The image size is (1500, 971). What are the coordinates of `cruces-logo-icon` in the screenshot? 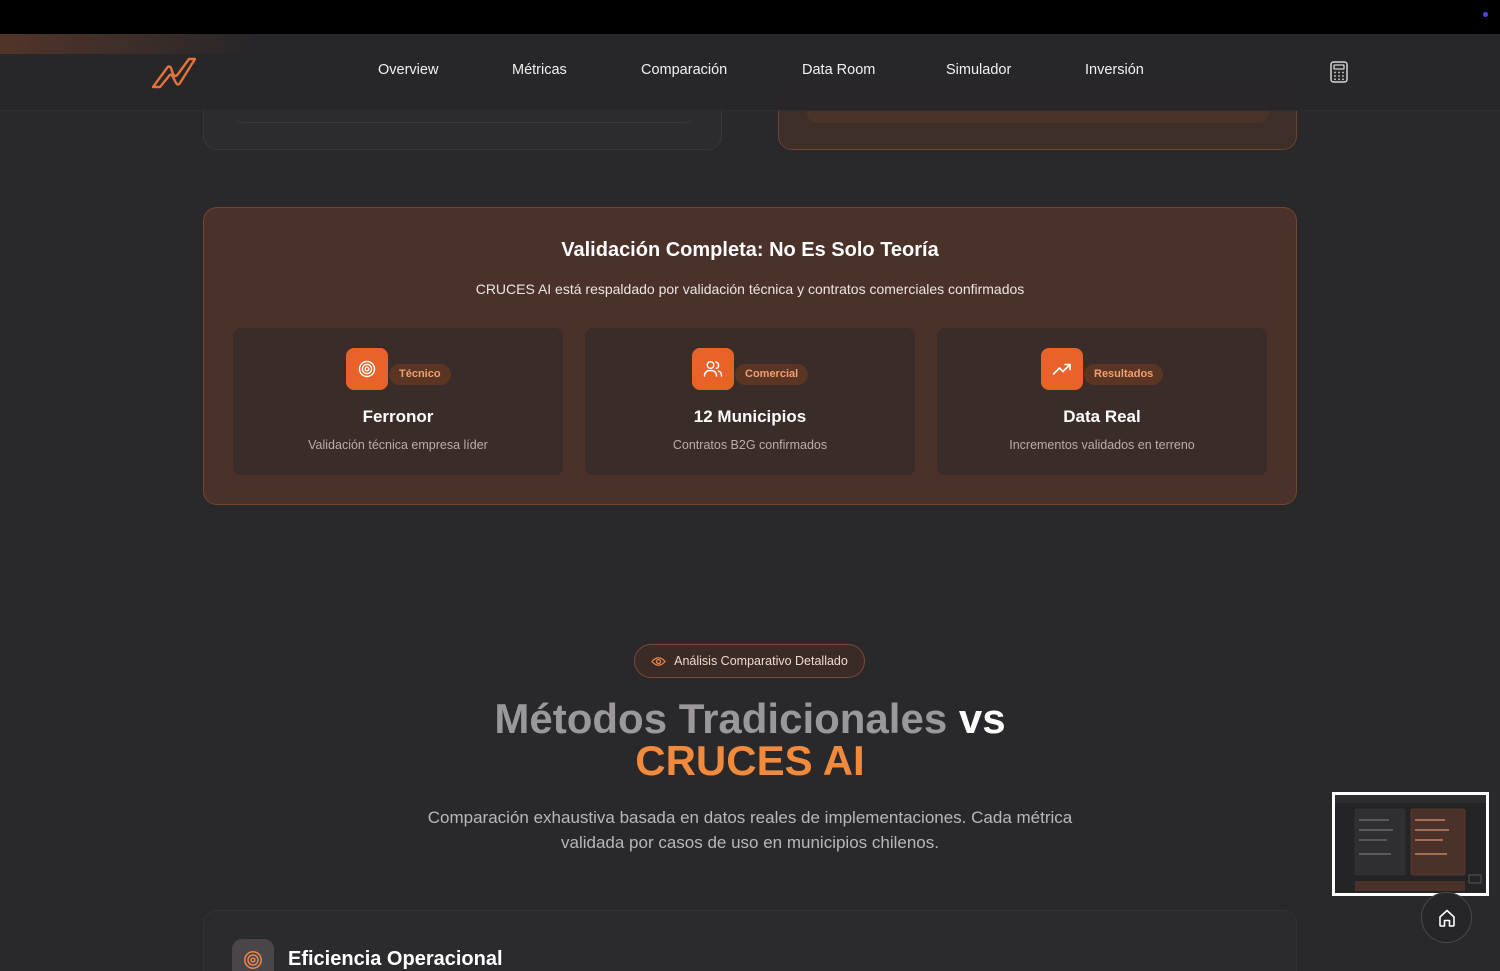 It's located at (174, 73).